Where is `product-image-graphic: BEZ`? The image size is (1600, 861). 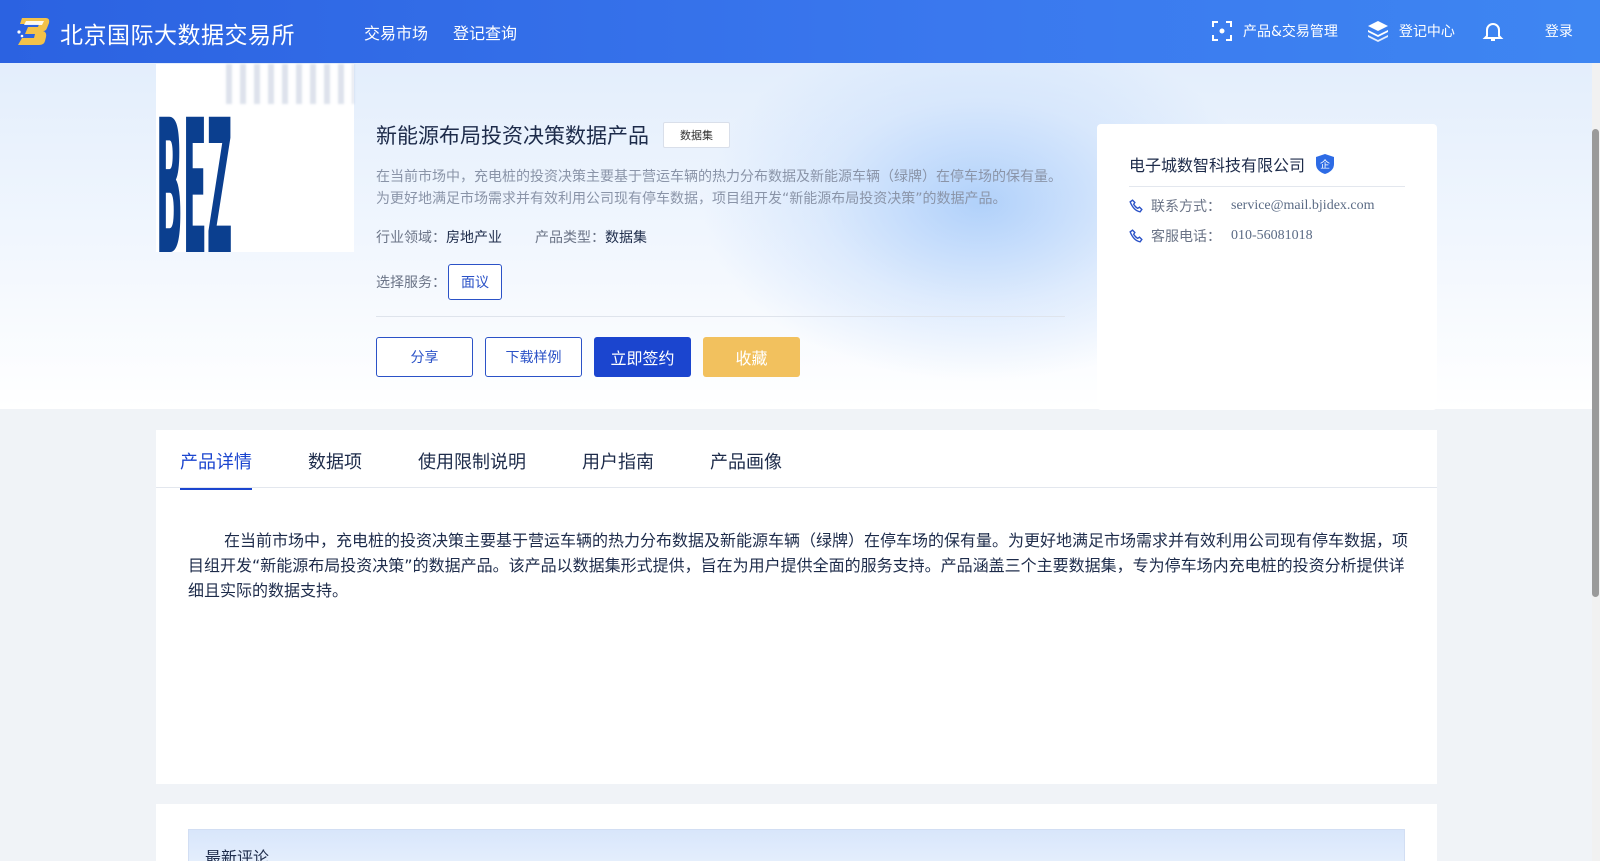 product-image-graphic: BEZ is located at coordinates (194, 166).